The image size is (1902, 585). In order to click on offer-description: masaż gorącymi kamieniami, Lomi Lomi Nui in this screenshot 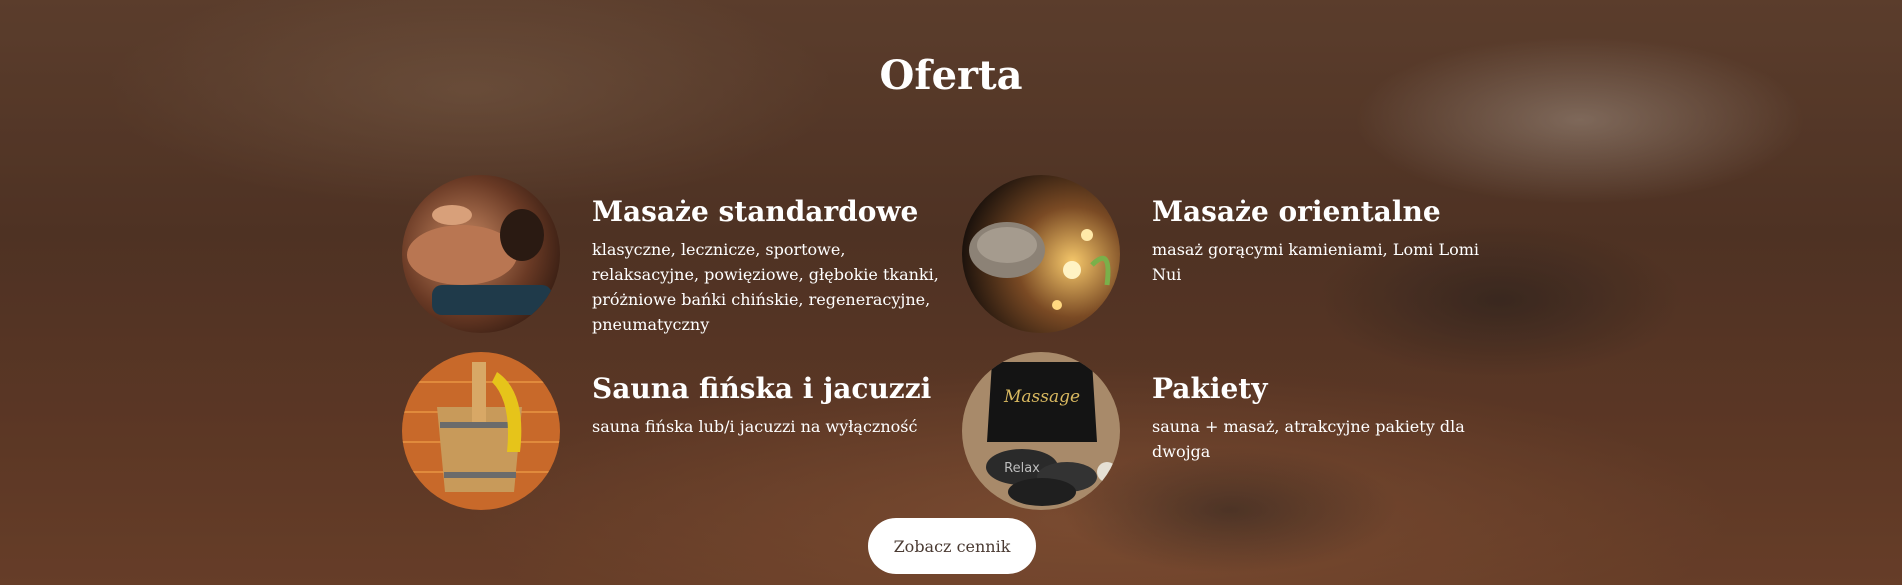, I will do `click(1316, 262)`.